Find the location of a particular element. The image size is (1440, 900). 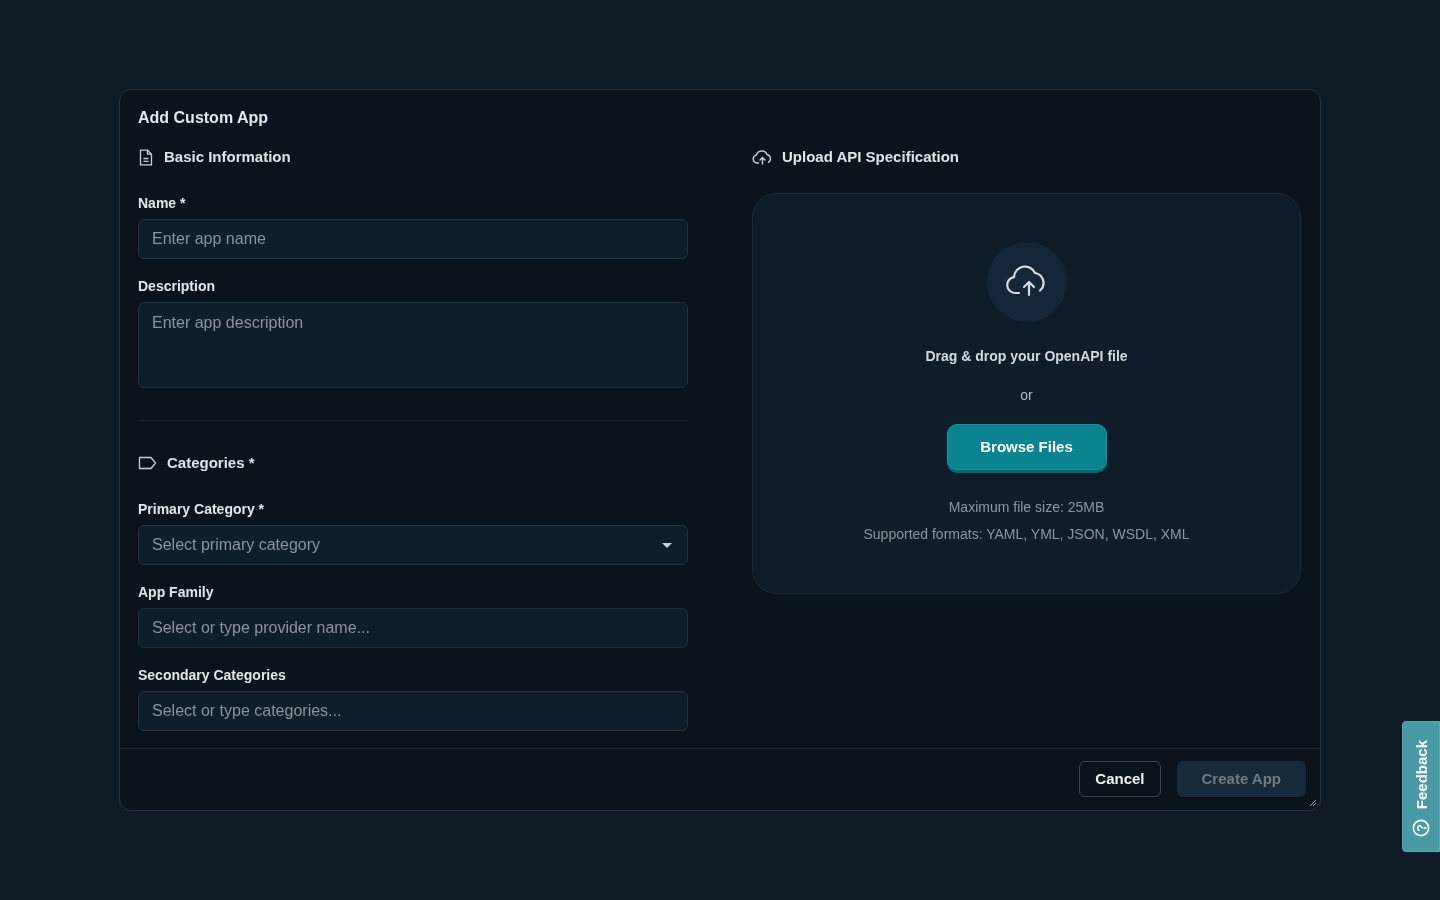

textarea-field: Enter app description is located at coordinates (413, 345).